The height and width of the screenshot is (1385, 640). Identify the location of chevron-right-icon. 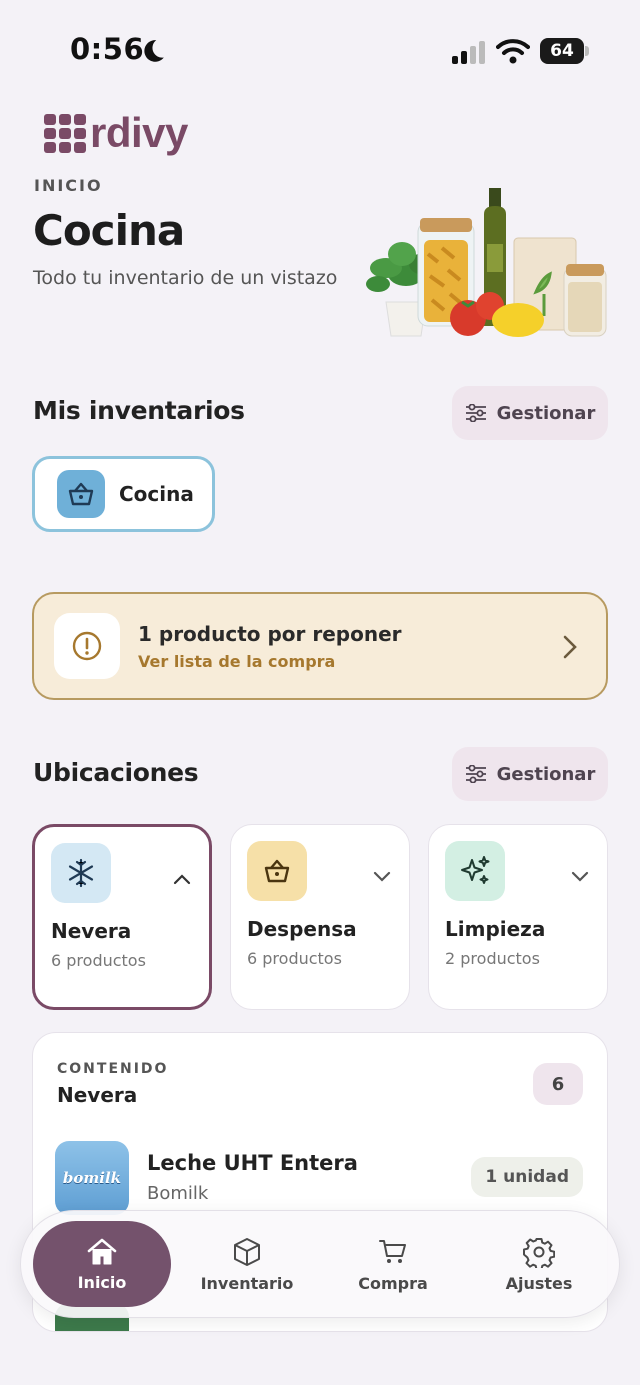
(570, 647).